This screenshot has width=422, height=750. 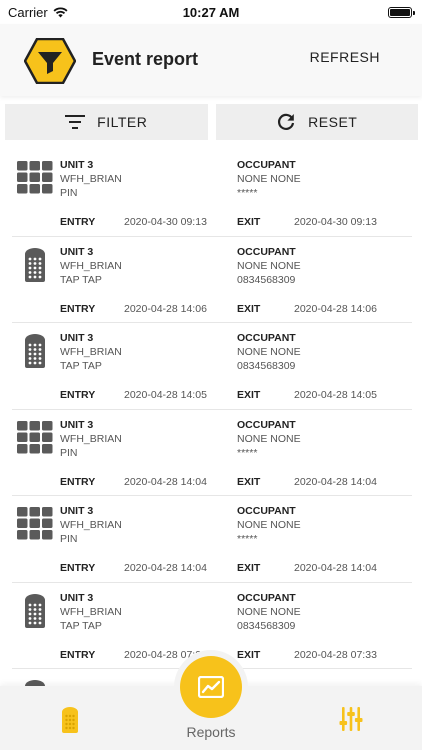 What do you see at coordinates (401, 12) in the screenshot?
I see `battery-icon` at bounding box center [401, 12].